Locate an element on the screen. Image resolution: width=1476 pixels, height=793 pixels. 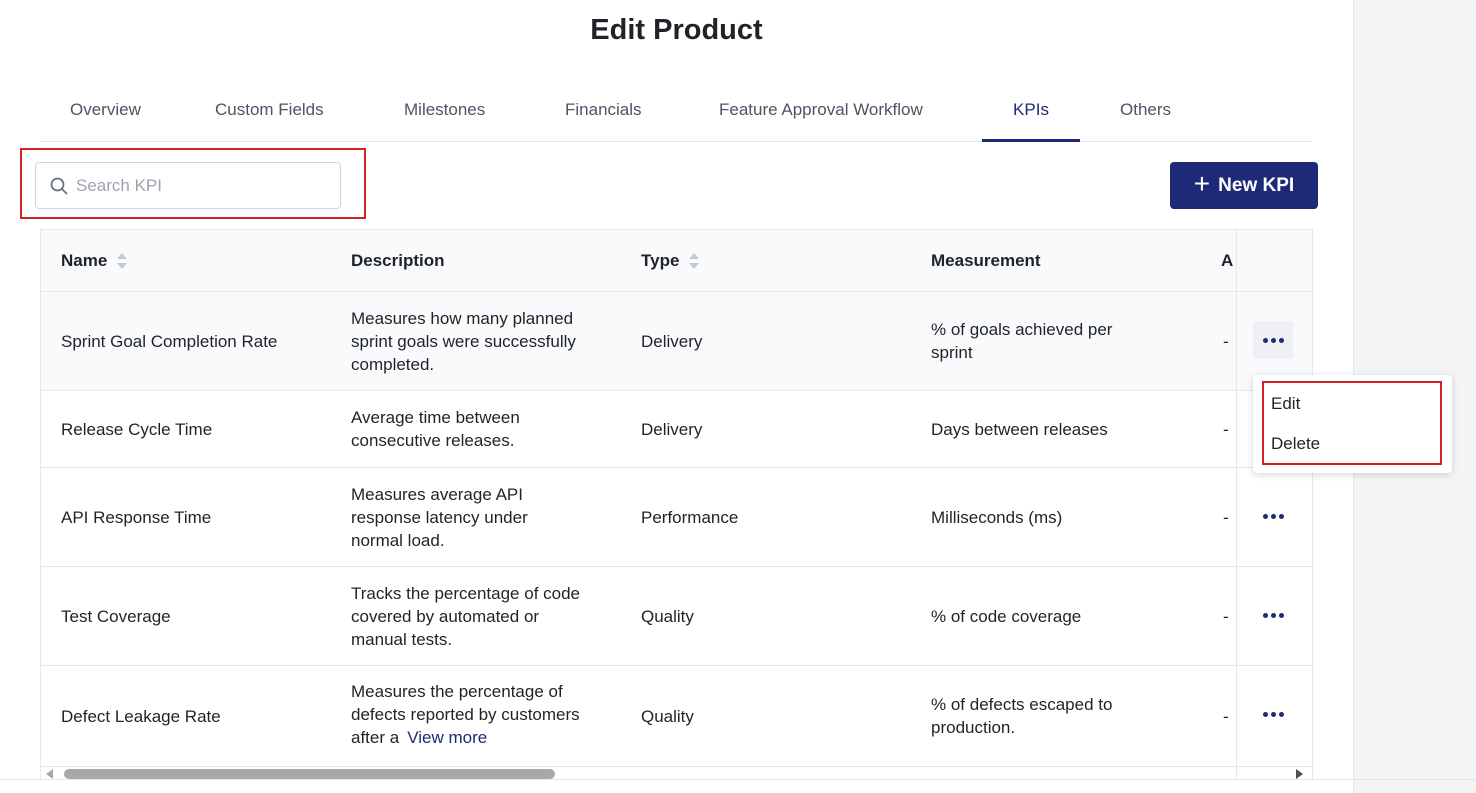
row-name: Test Coverage is located at coordinates (116, 616).